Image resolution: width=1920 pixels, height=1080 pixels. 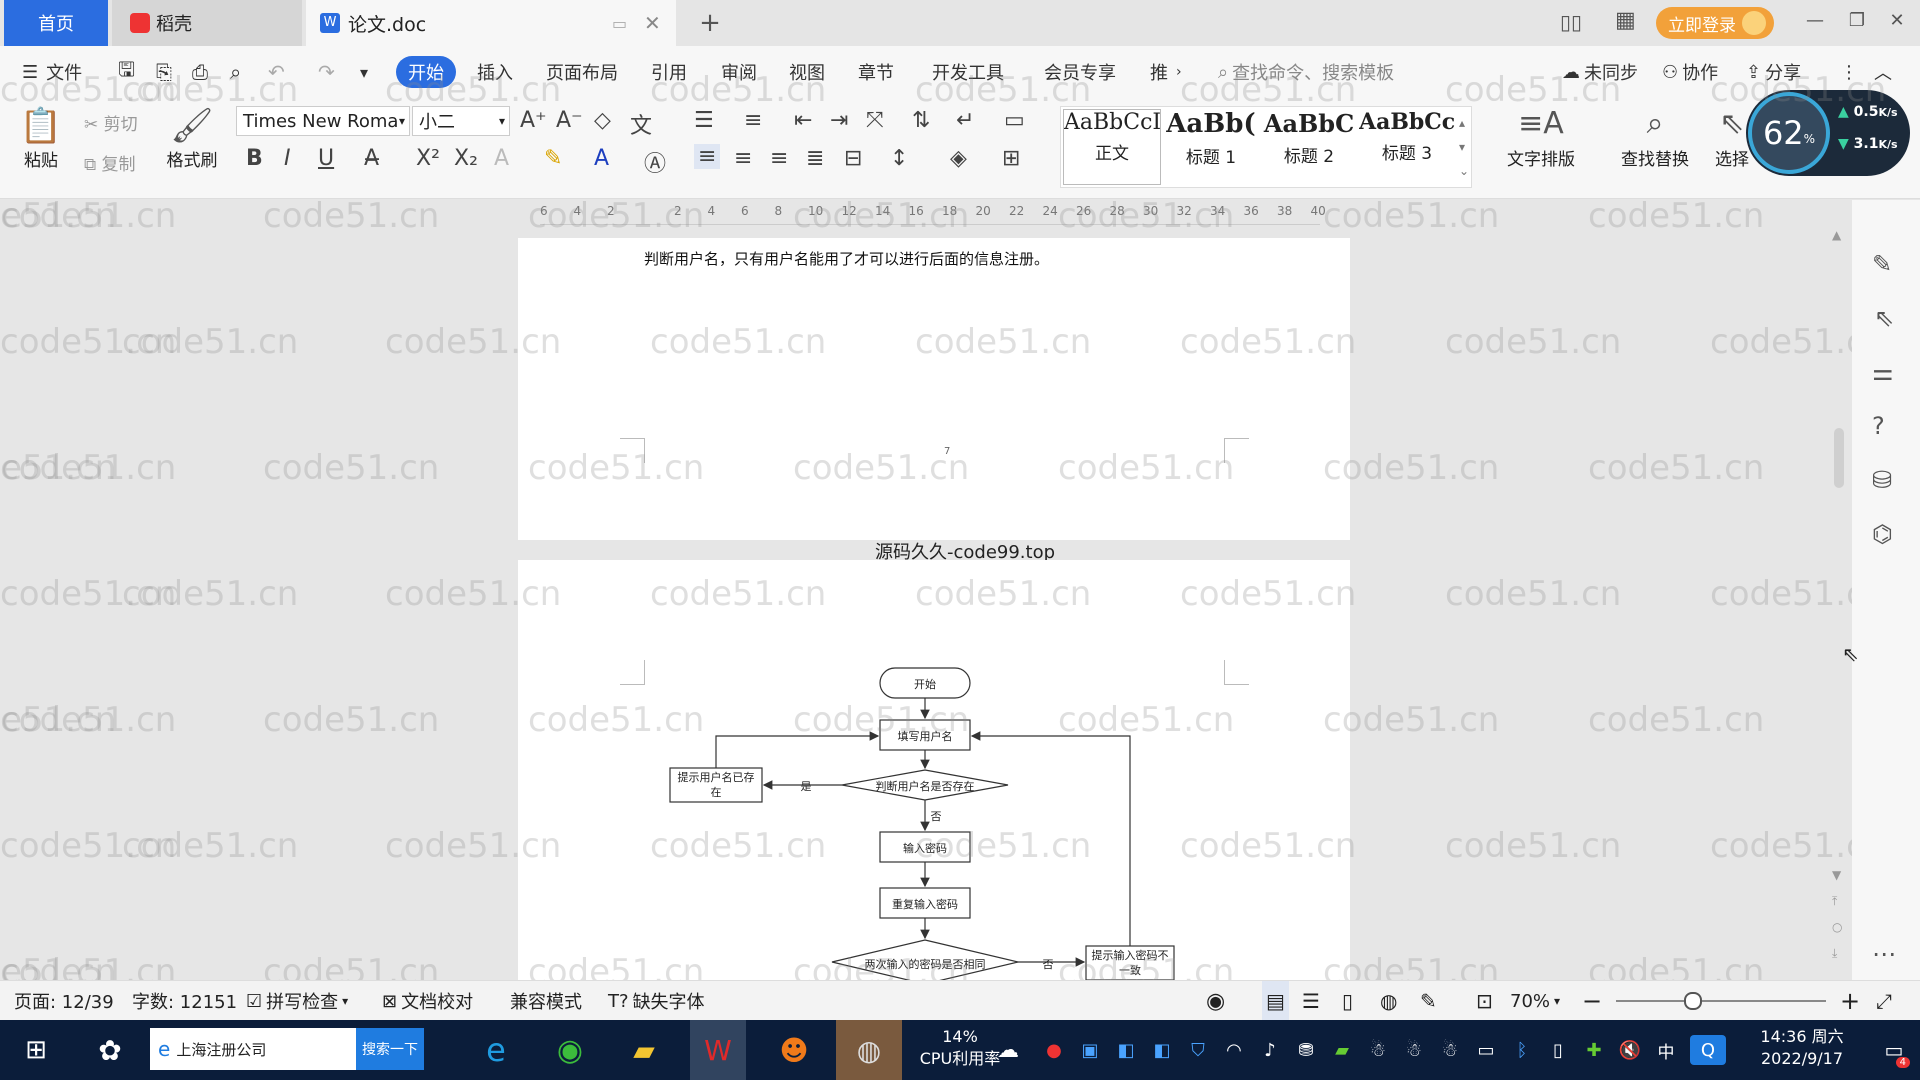 I want to click on write-view-icon: ✎, so click(x=1428, y=1001).